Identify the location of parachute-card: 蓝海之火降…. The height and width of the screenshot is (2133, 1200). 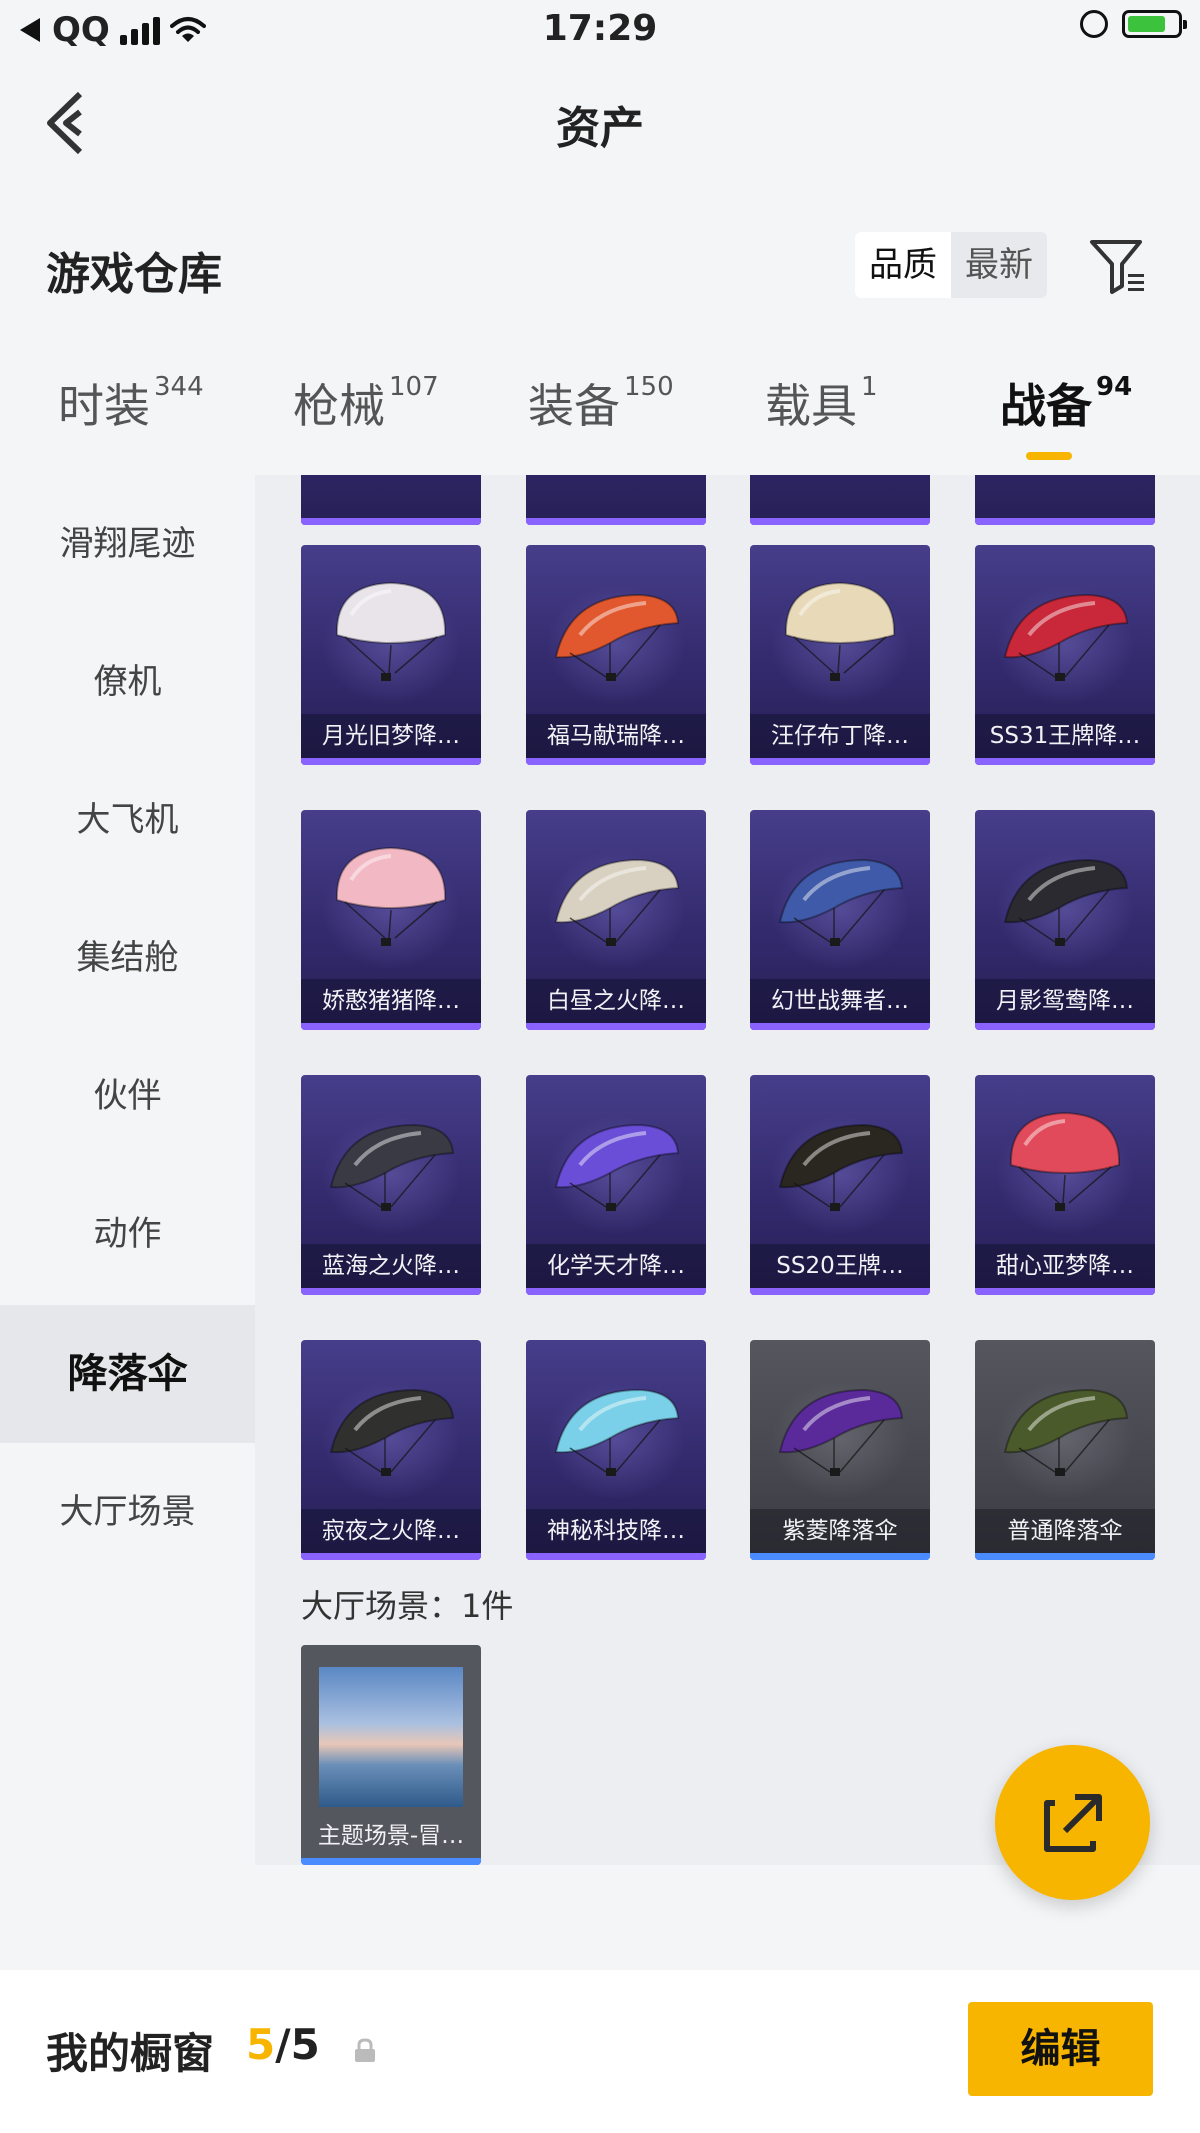
(391, 1185).